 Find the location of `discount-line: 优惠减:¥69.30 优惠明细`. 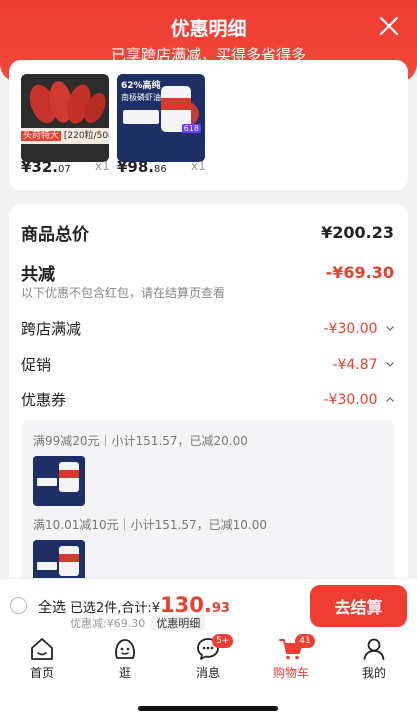

discount-line: 优惠减:¥69.30 优惠明细 is located at coordinates (138, 623).